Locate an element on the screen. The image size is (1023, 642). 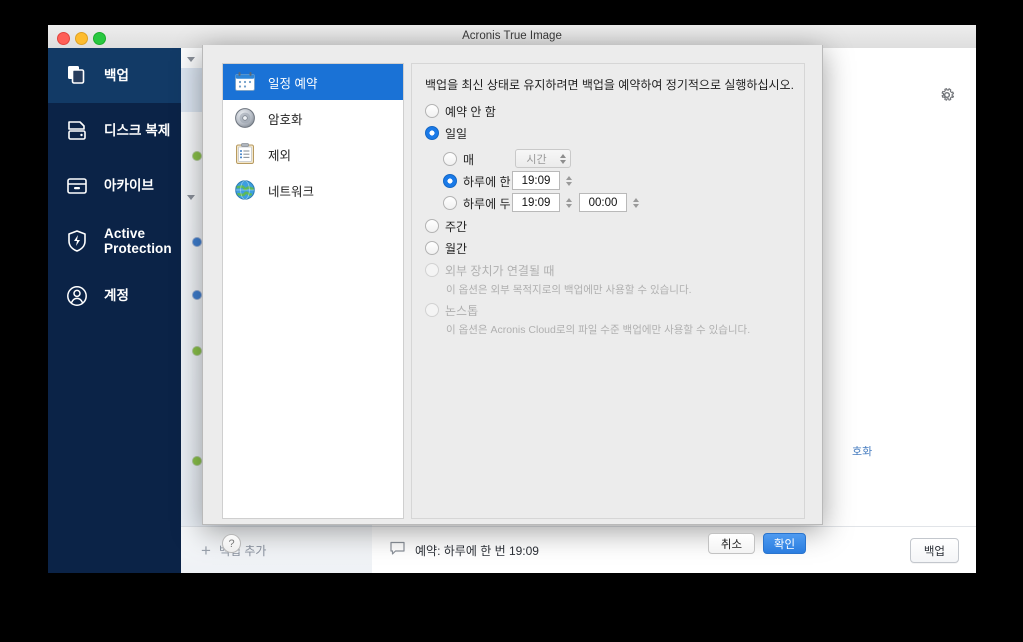
ok-button: 확인 is located at coordinates (784, 543).